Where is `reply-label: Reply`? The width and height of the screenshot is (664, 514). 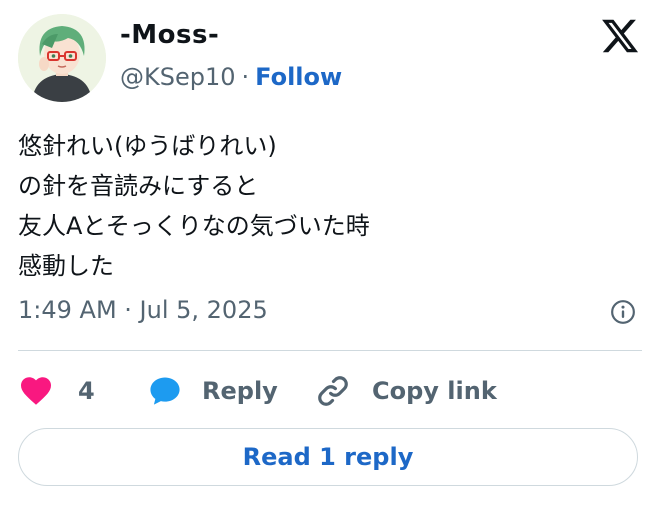 reply-label: Reply is located at coordinates (240, 391).